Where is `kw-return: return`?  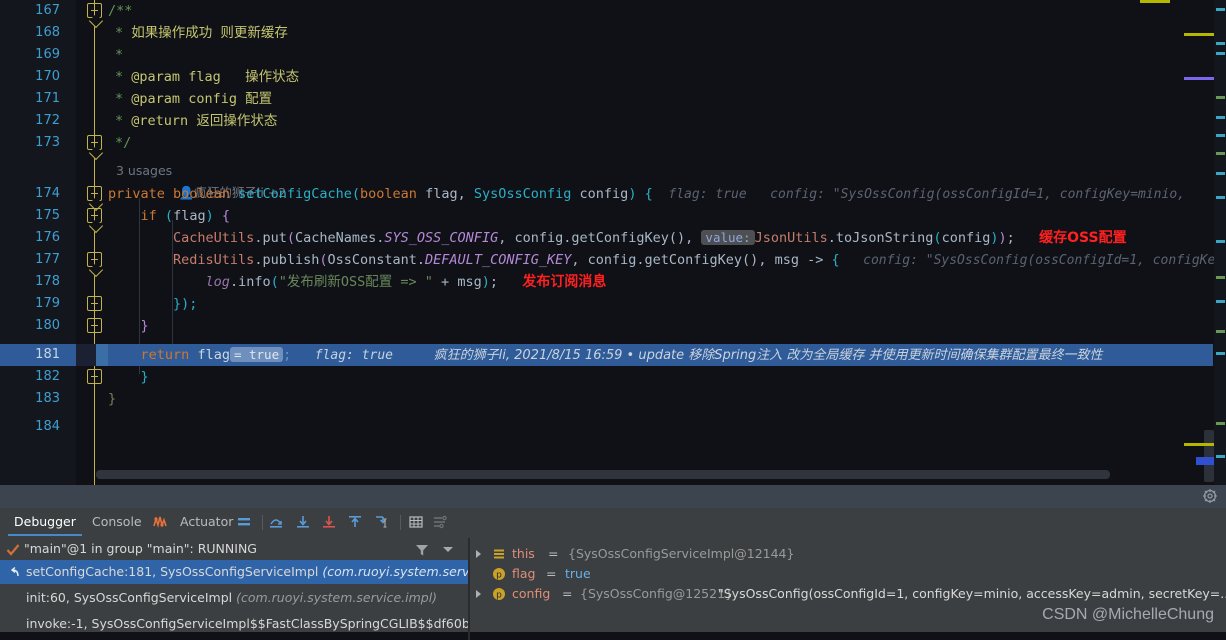
kw-return: return is located at coordinates (165, 355).